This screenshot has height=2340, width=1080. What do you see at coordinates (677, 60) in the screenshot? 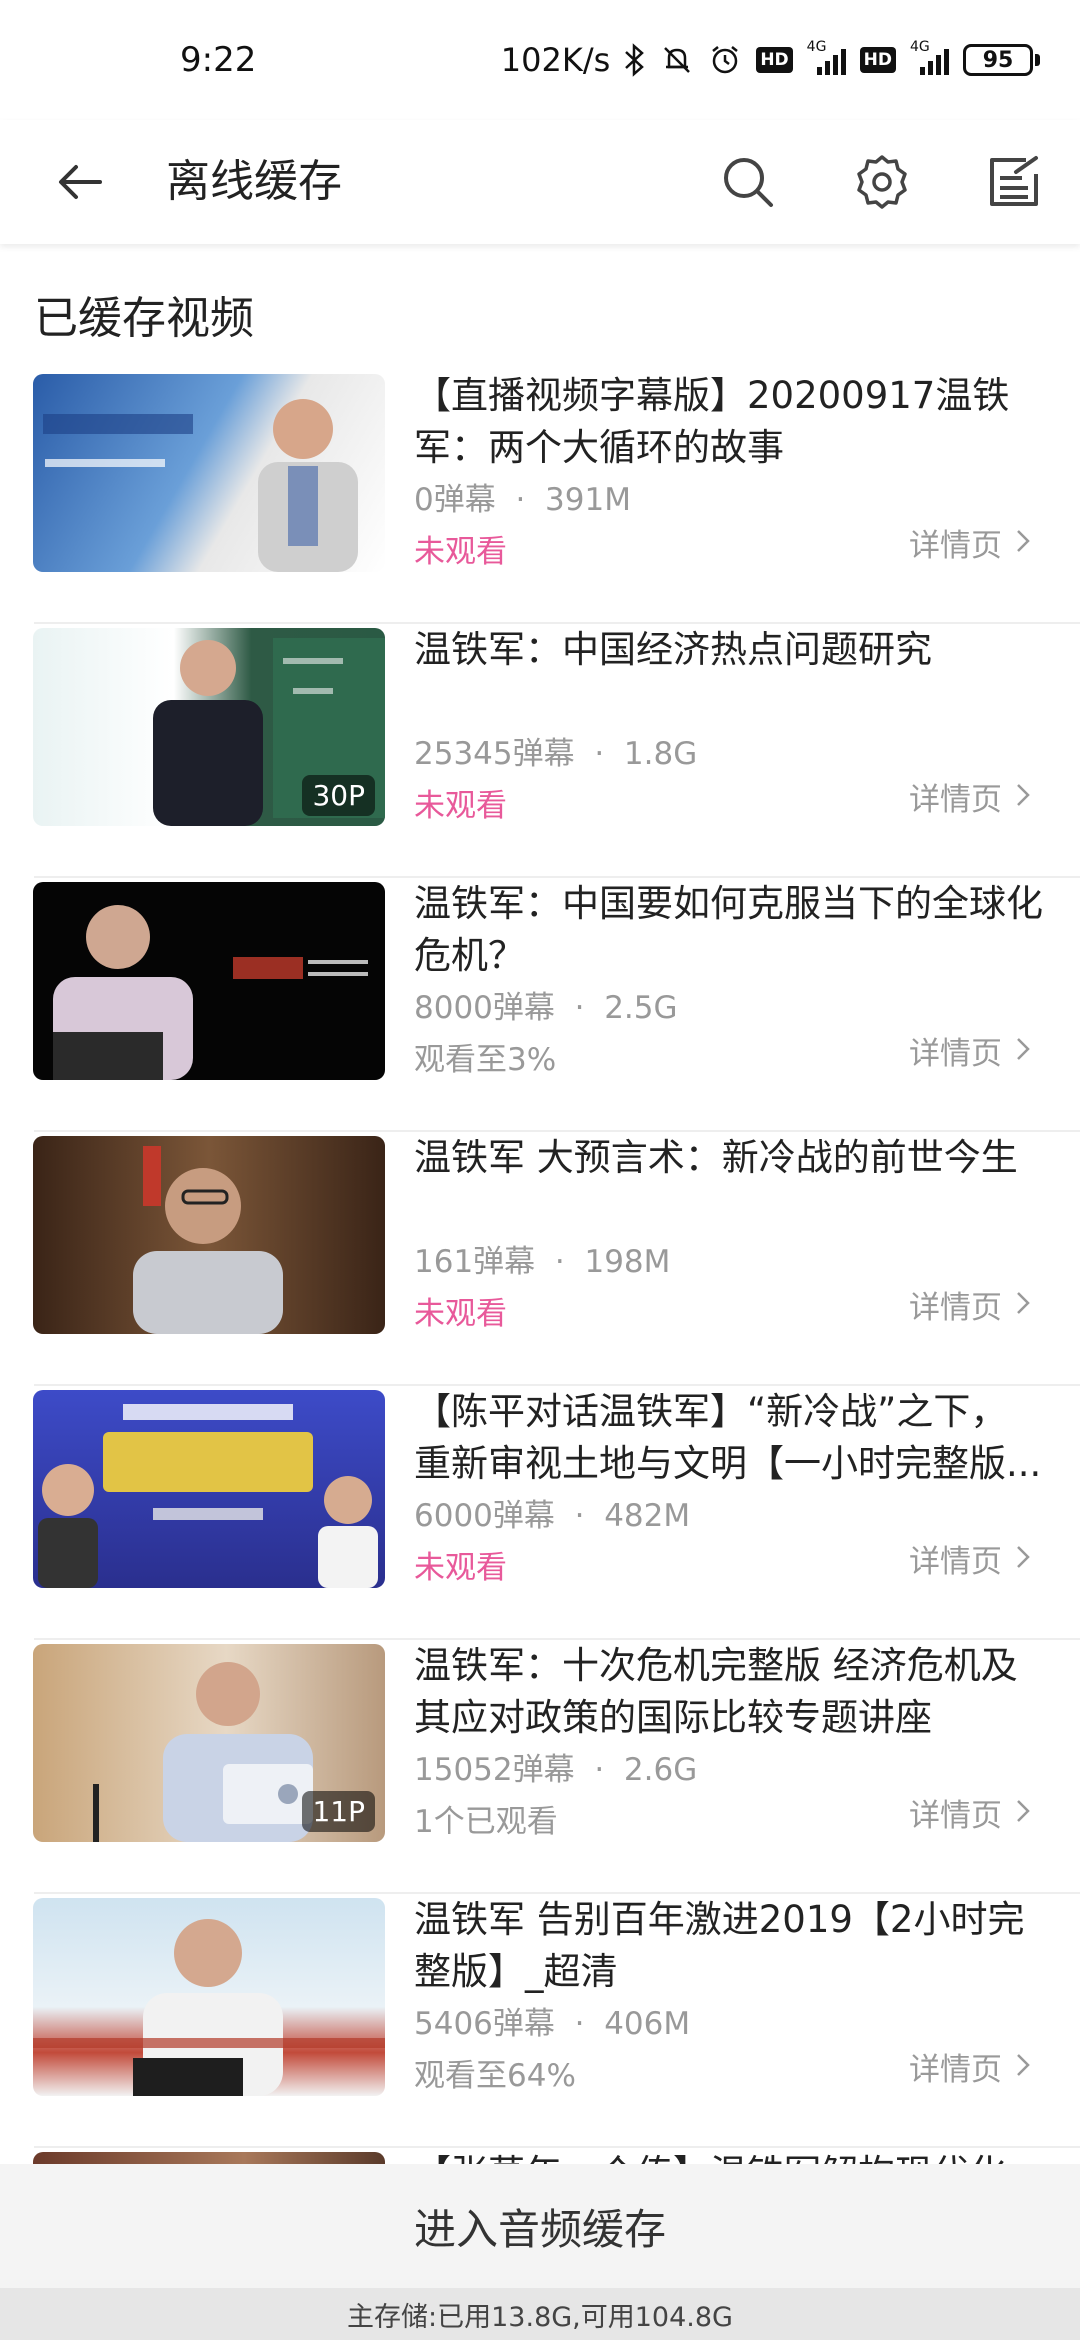
I see `mute-bell-icon` at bounding box center [677, 60].